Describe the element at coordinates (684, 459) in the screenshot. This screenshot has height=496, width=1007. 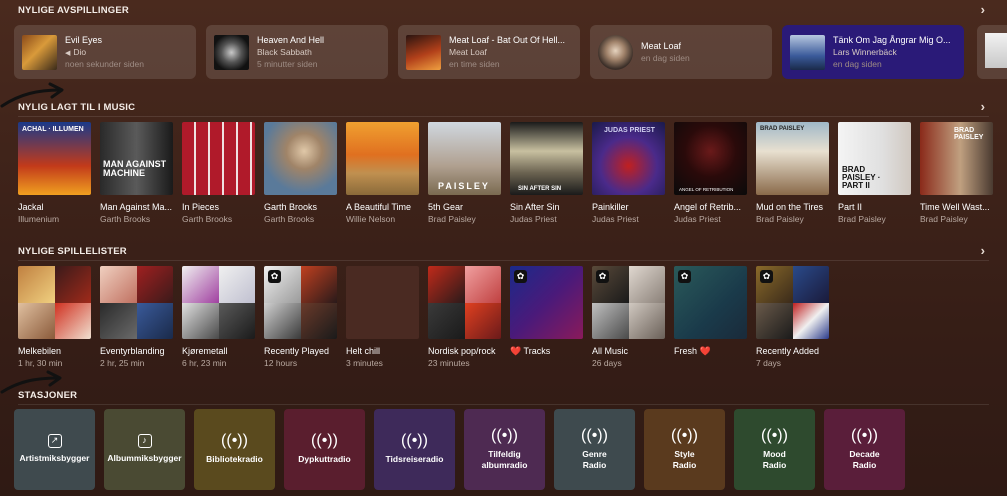
I see `station-label: Style Radio` at that location.